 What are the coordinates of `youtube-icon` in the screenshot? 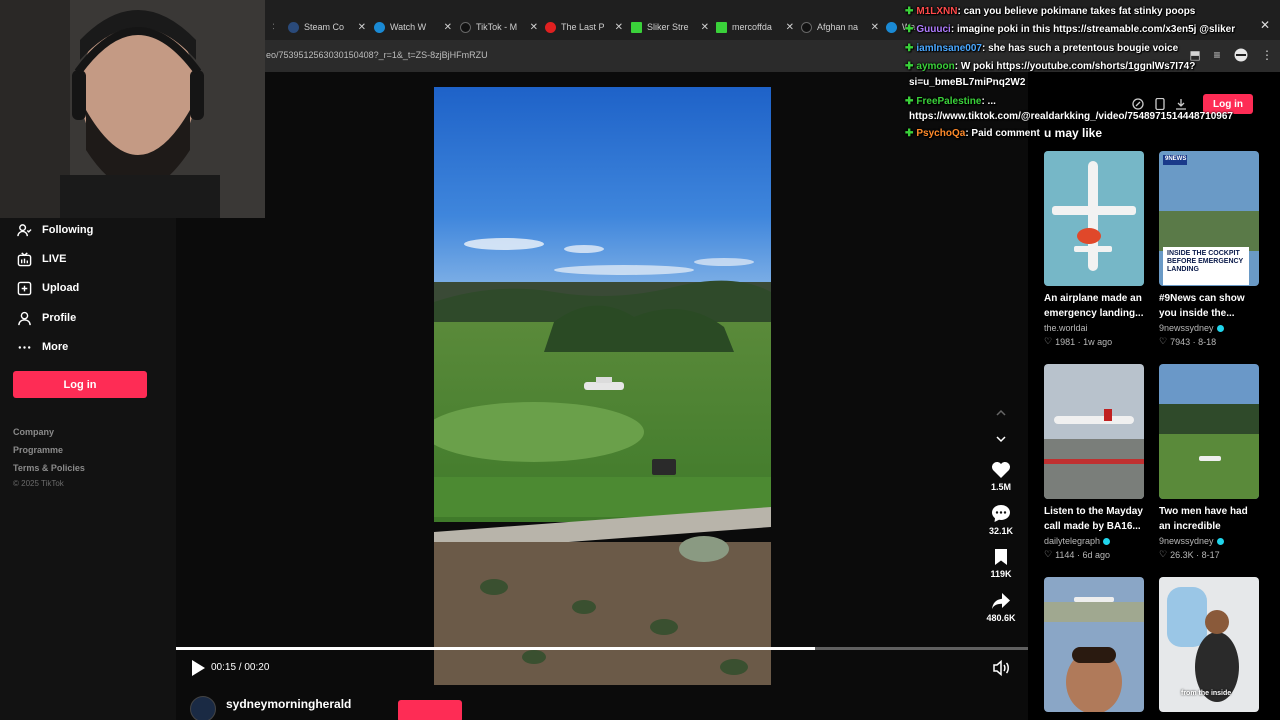 It's located at (550, 27).